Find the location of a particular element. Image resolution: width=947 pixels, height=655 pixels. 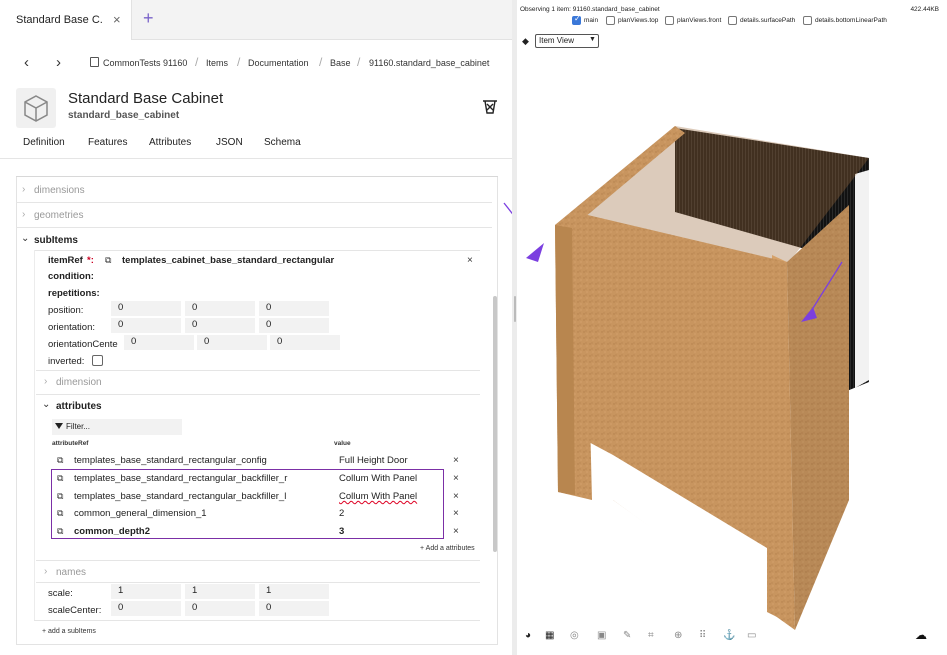

scale-center-z-input: 0 is located at coordinates (294, 608).